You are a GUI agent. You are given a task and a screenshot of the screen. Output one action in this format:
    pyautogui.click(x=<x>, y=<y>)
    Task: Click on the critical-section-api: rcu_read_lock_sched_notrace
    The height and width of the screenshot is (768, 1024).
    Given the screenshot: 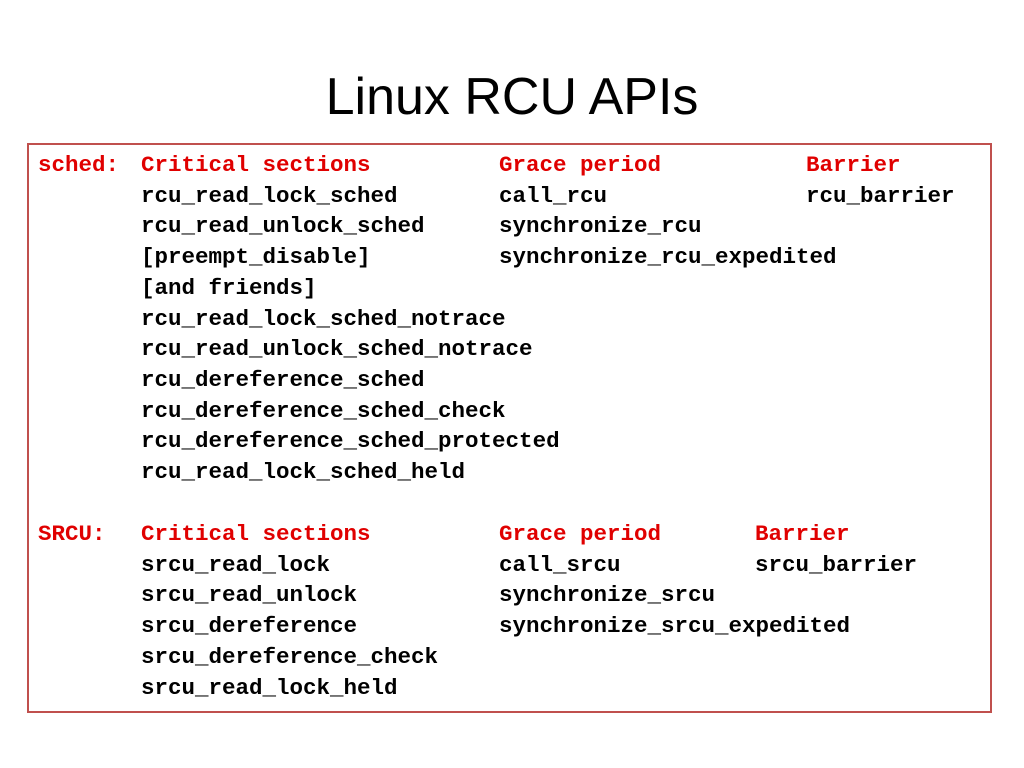 What is the action you would take?
    pyautogui.click(x=323, y=318)
    